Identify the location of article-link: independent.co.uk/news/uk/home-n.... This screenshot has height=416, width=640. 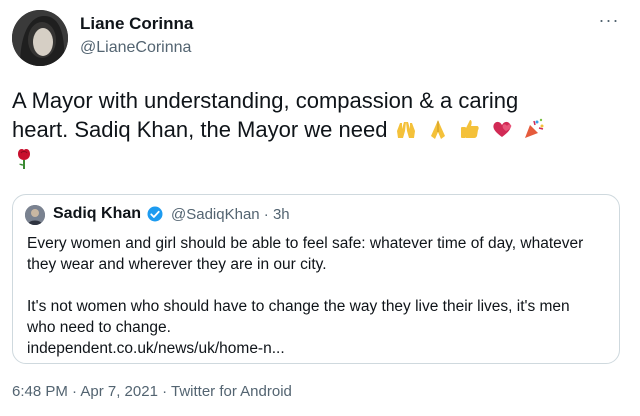
(156, 348).